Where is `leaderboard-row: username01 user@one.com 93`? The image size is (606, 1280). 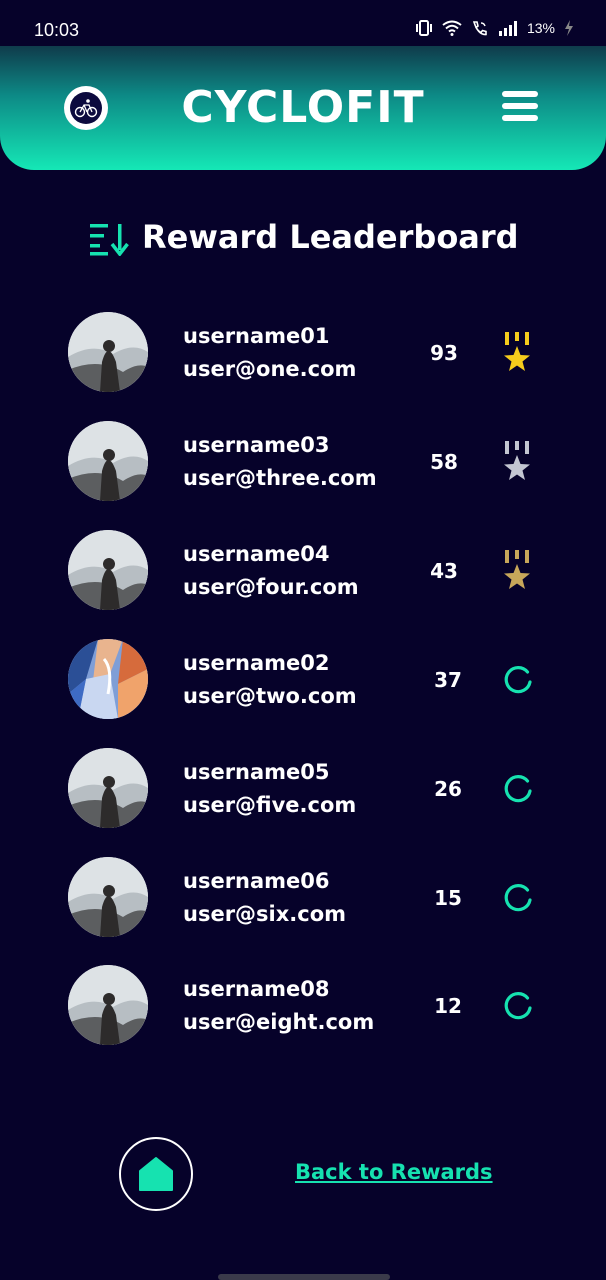 leaderboard-row: username01 user@one.com 93 is located at coordinates (303, 357).